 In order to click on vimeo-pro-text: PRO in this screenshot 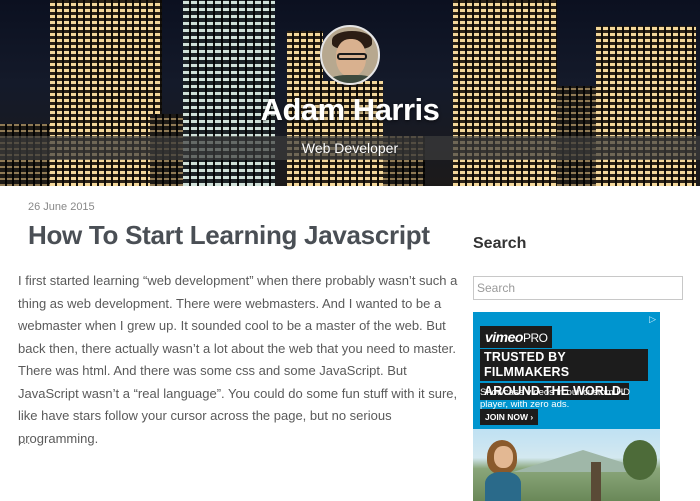, I will do `click(535, 338)`.